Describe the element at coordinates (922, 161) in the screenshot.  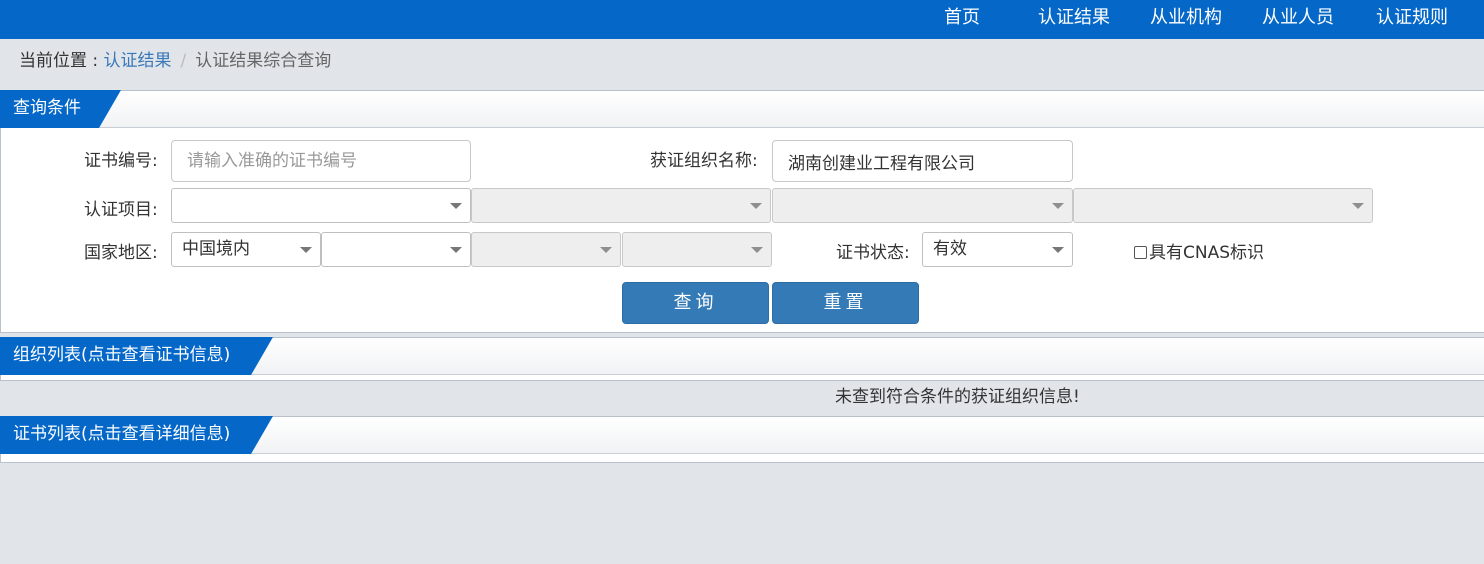
I see `org-name-input` at that location.